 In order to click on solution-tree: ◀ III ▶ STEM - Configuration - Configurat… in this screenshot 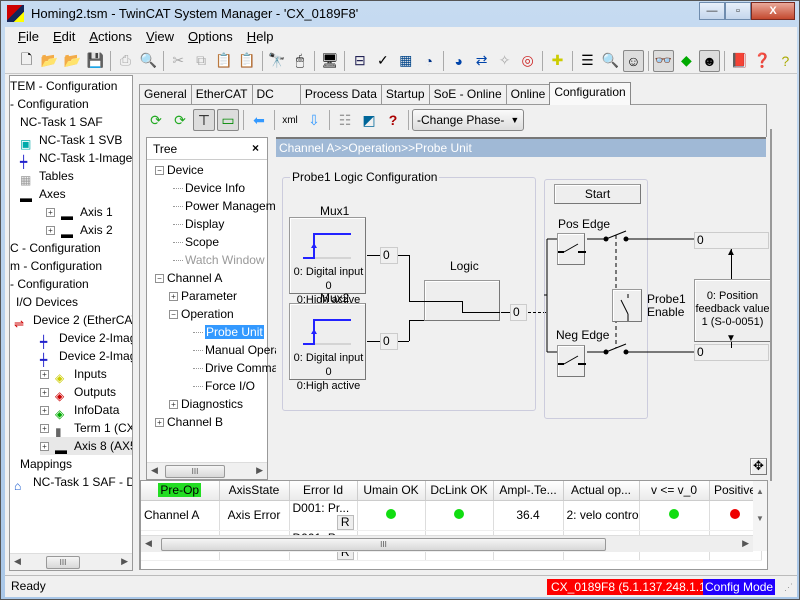, I will do `click(71, 323)`.